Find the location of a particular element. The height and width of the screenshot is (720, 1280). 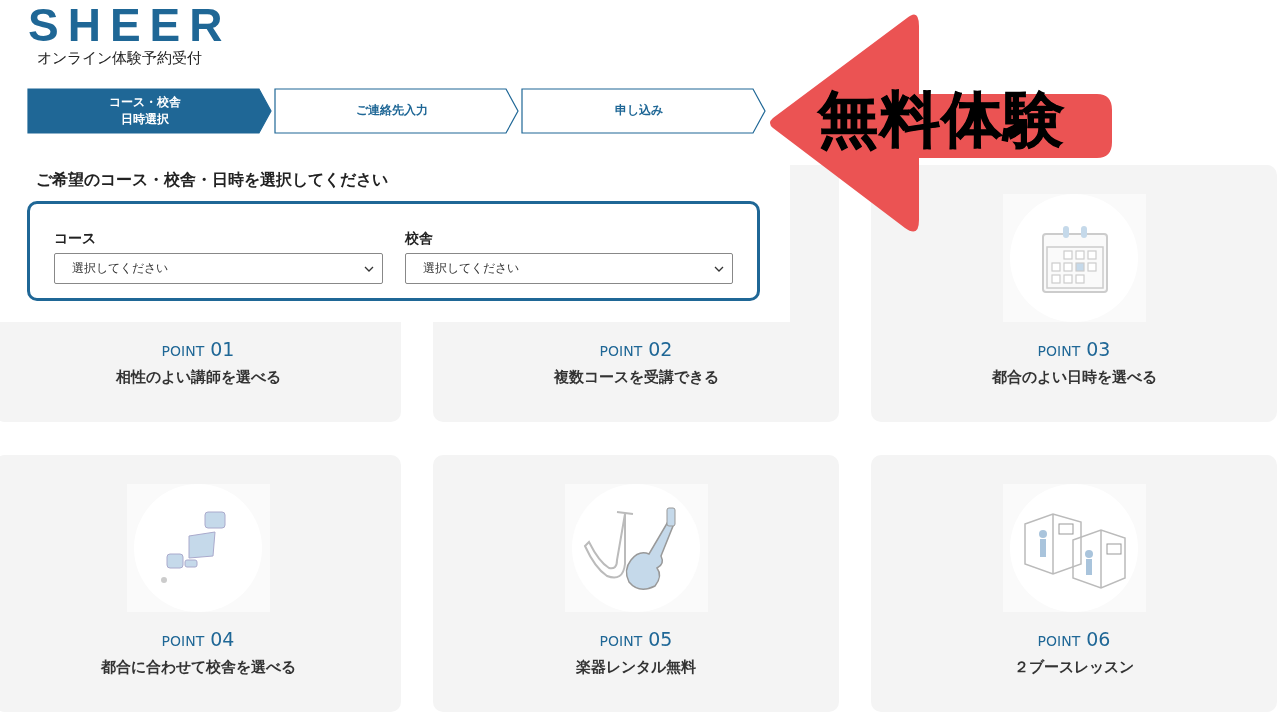

field-label: コース is located at coordinates (75, 239).